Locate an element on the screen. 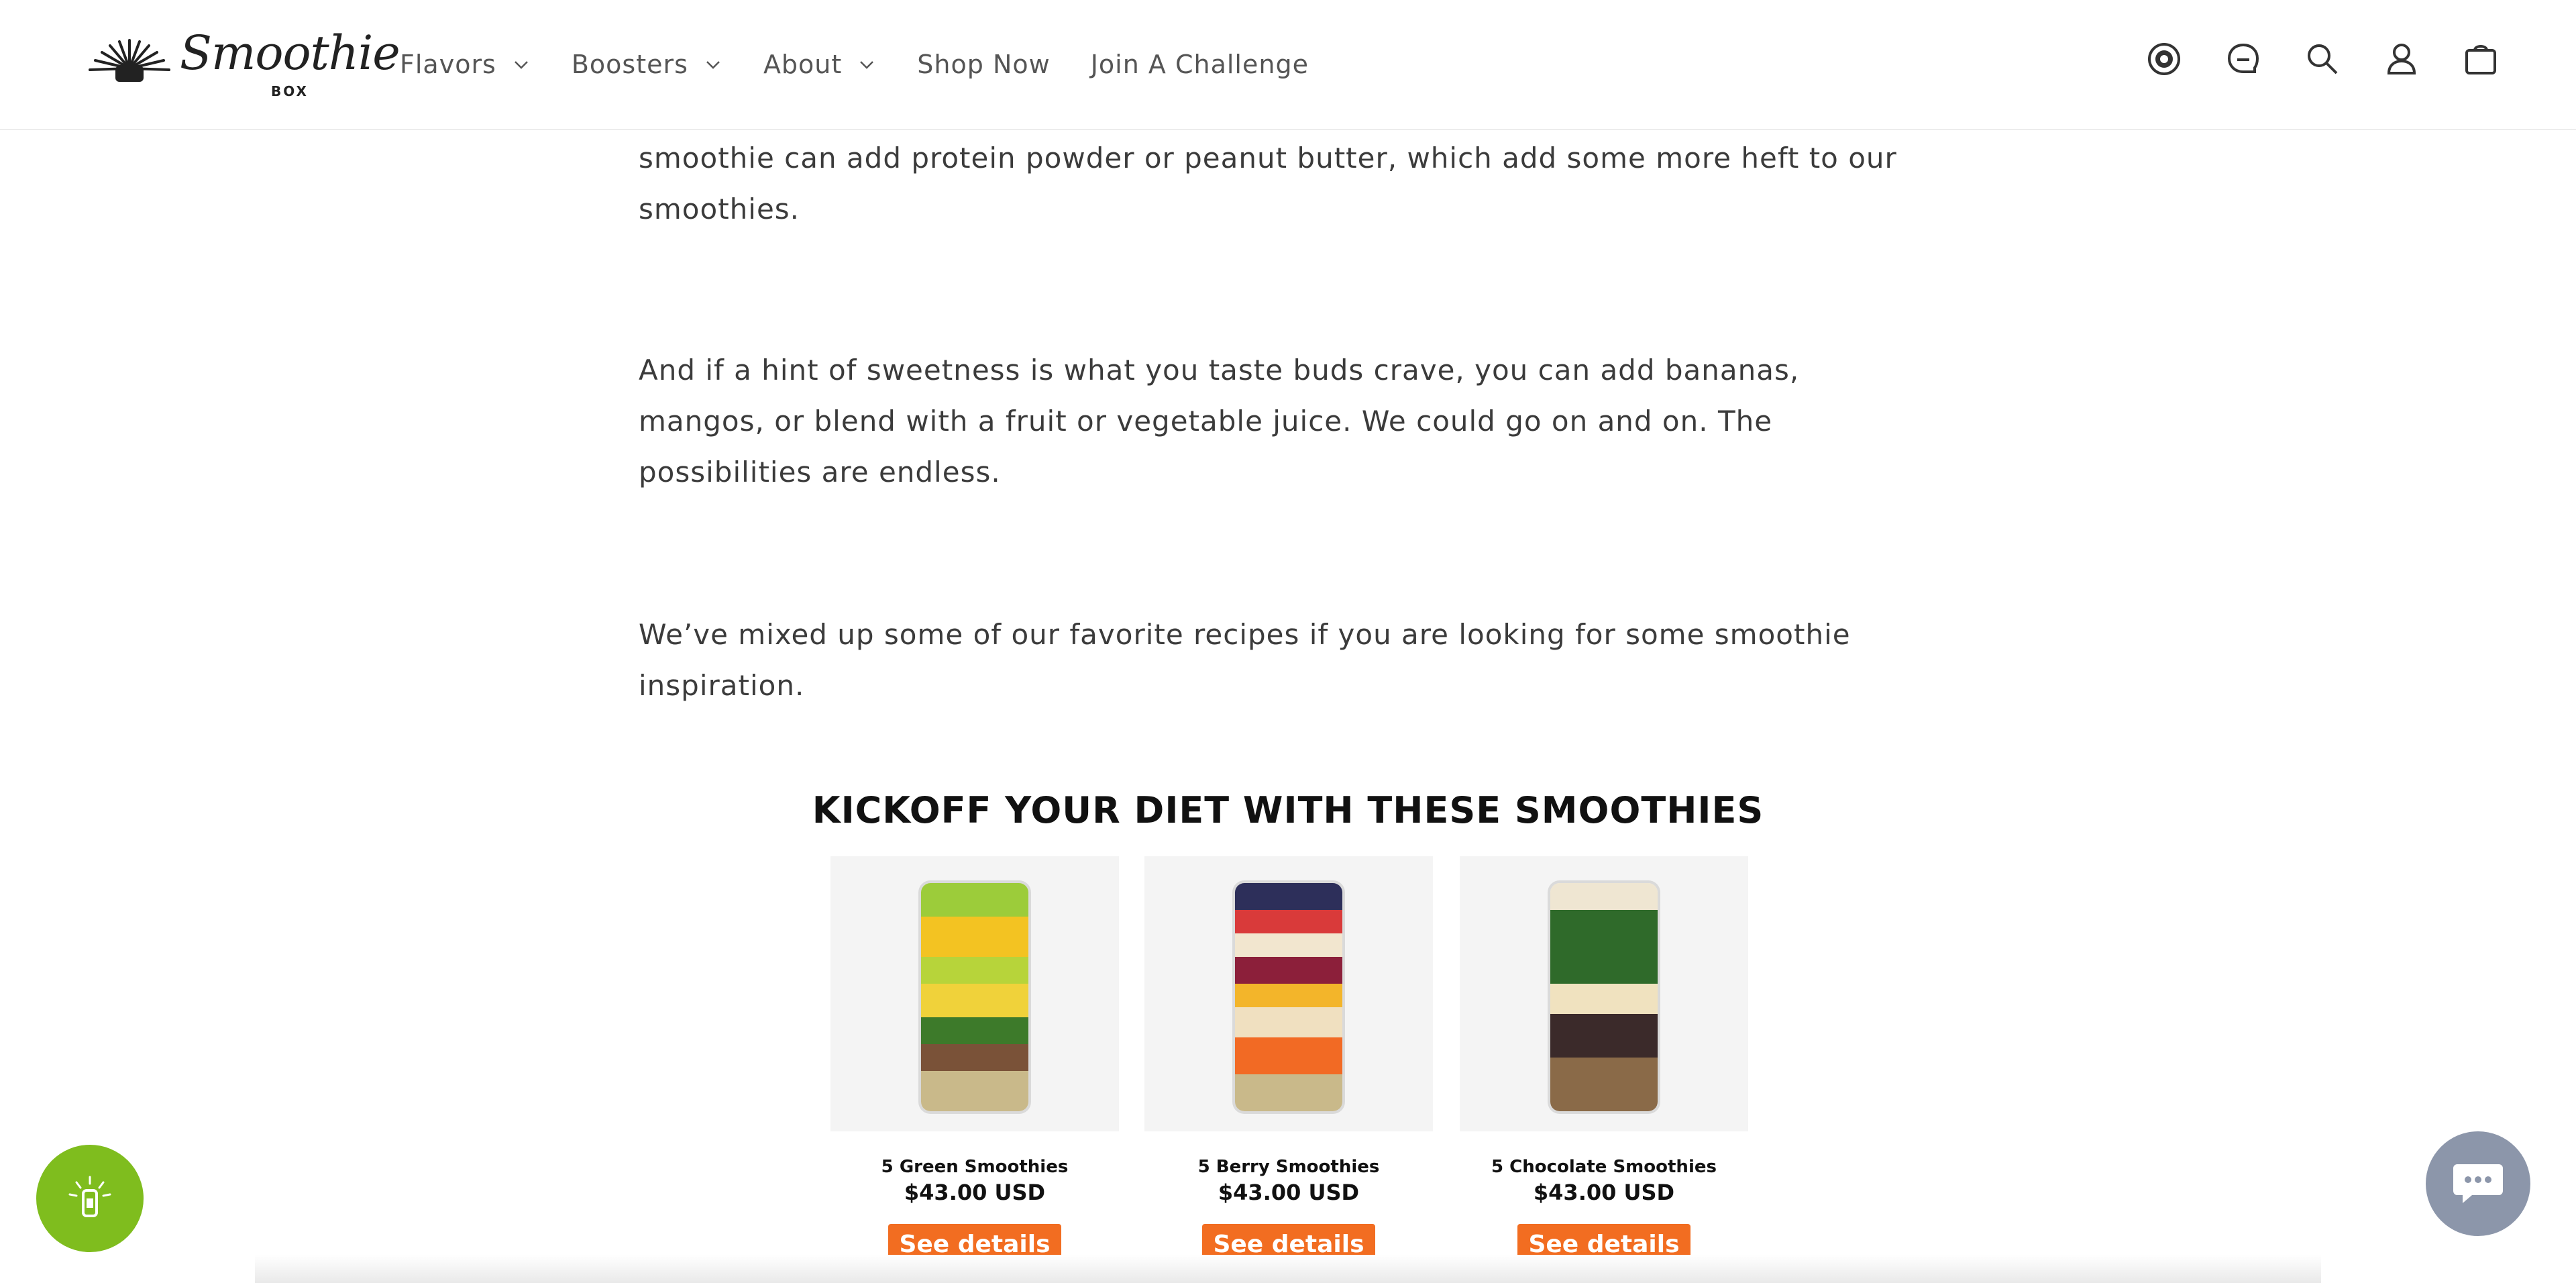 Image resolution: width=2576 pixels, height=1283 pixels. logo-subtext: BOX is located at coordinates (290, 91).